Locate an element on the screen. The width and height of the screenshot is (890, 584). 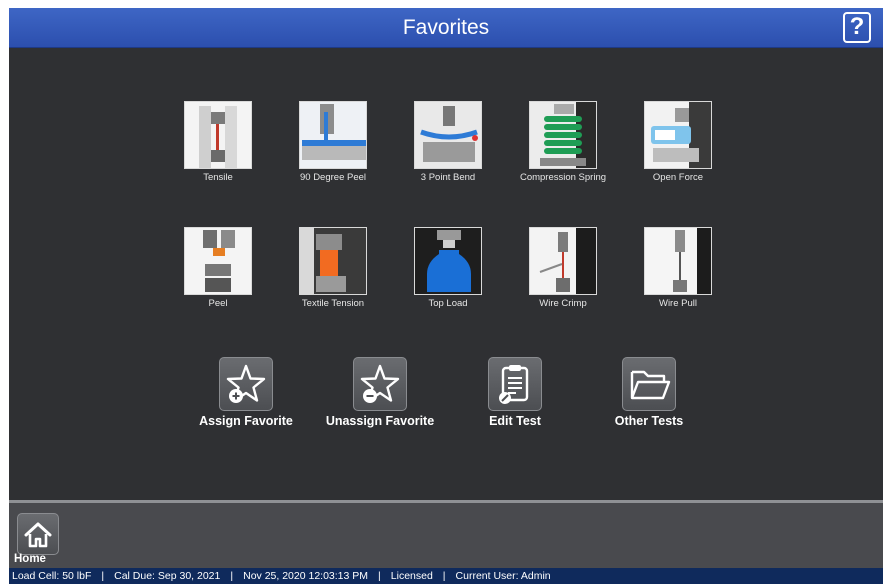
other-tests-button: Other Tests is located at coordinates (649, 392).